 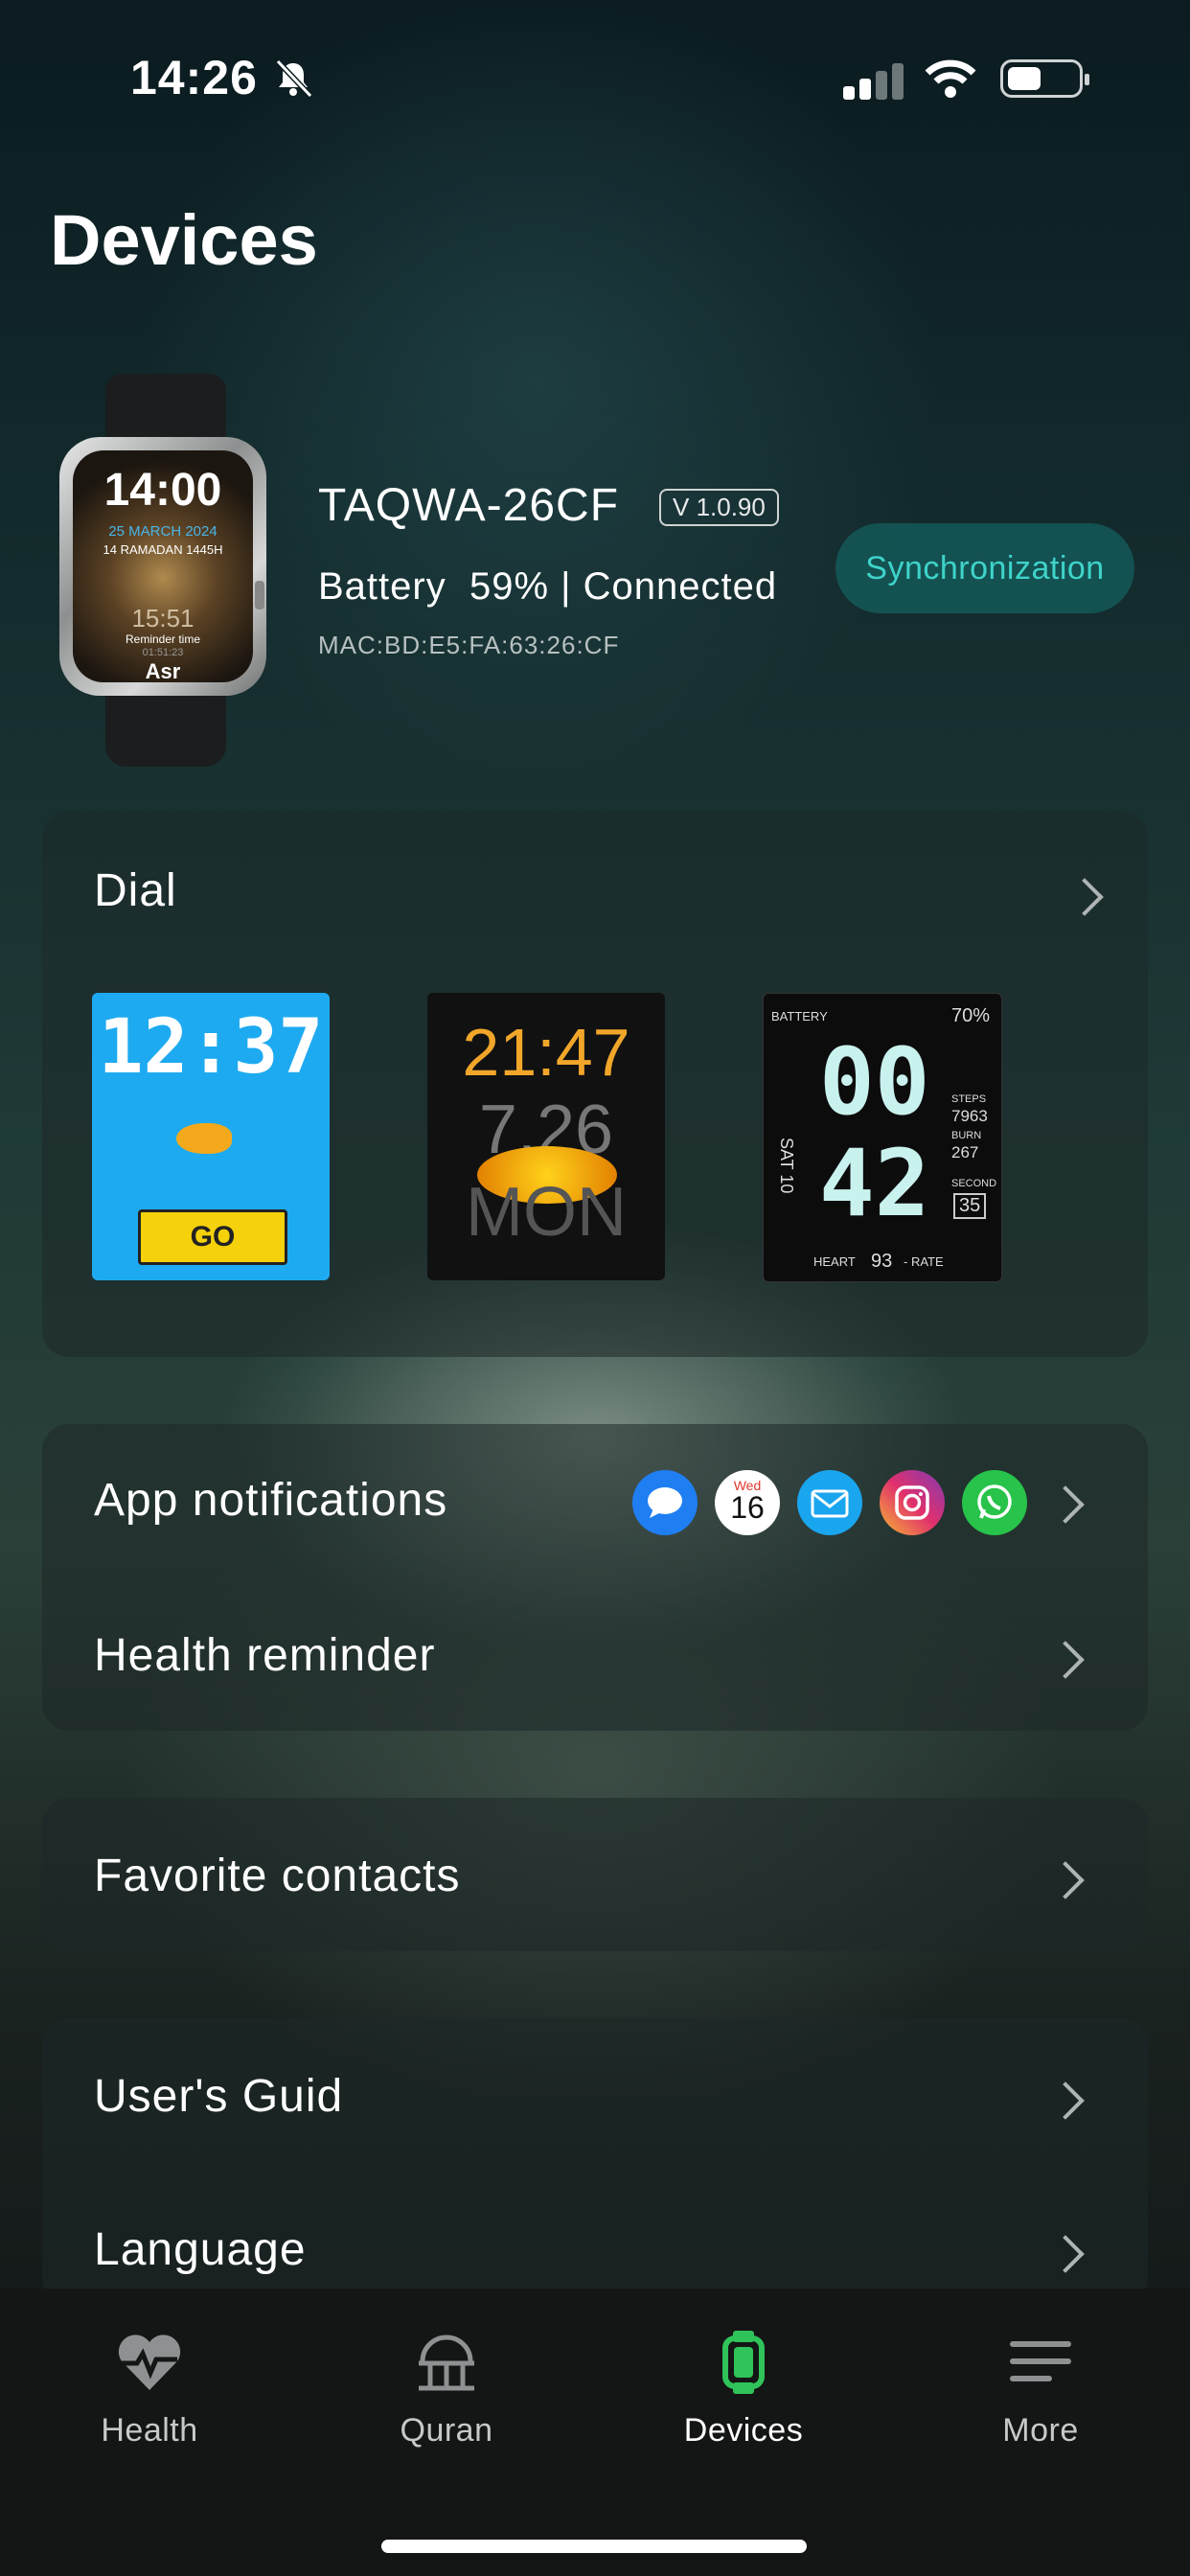 What do you see at coordinates (800, 1016) in the screenshot?
I see `dial-3-battery-label: BATTERY` at bounding box center [800, 1016].